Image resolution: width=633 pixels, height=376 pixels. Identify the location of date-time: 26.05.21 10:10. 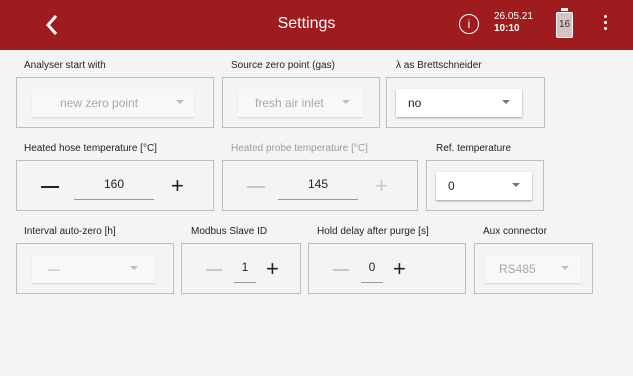
(513, 23).